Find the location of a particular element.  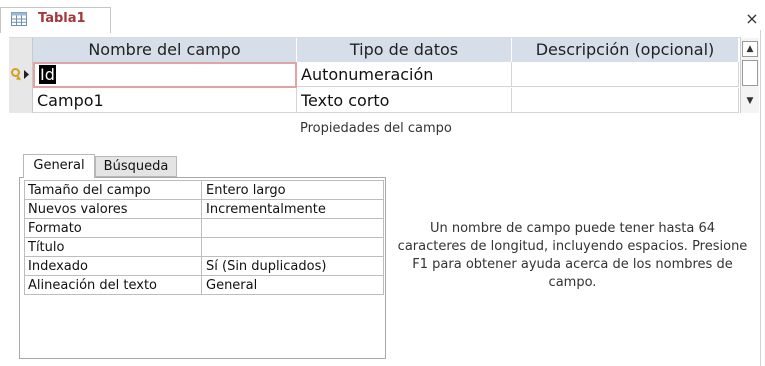

property-name: Formato is located at coordinates (113, 228).